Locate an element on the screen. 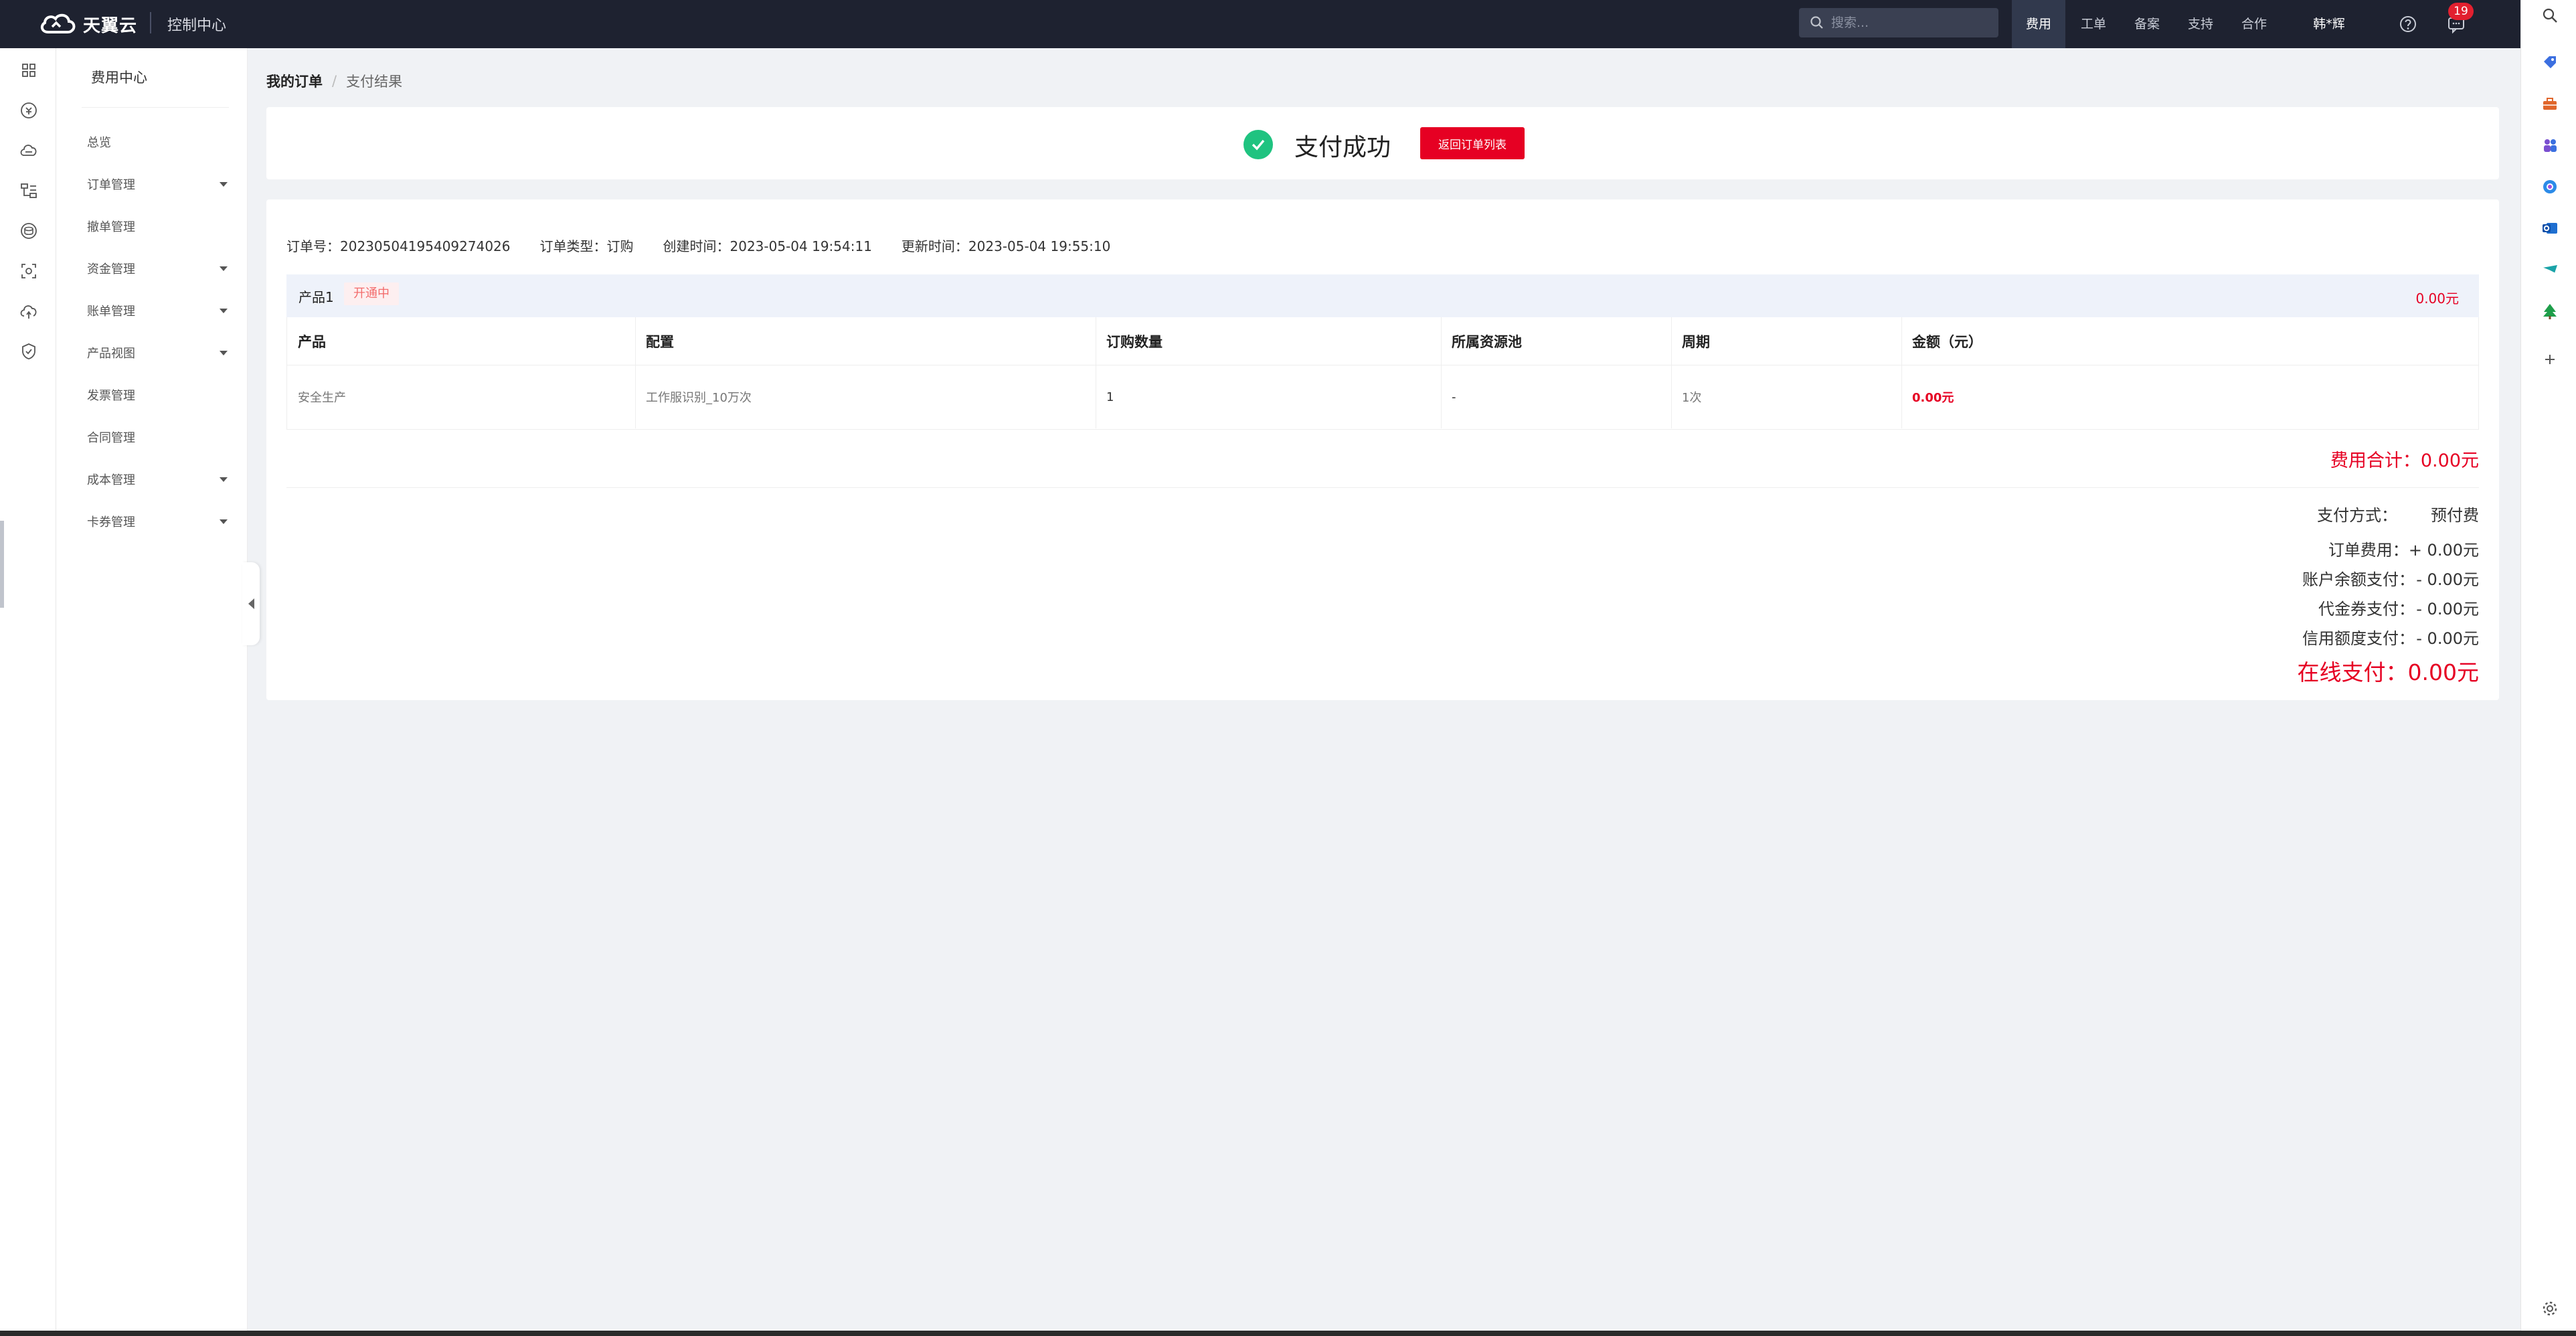 This screenshot has height=1336, width=2576. cloud-server-icon is located at coordinates (29, 151).